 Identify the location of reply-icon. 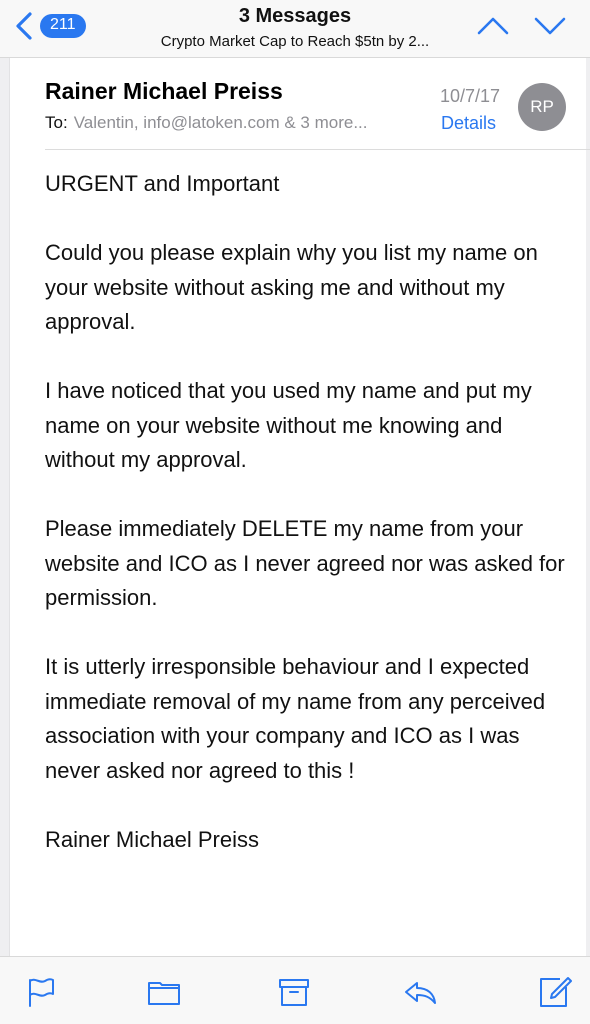
(420, 993).